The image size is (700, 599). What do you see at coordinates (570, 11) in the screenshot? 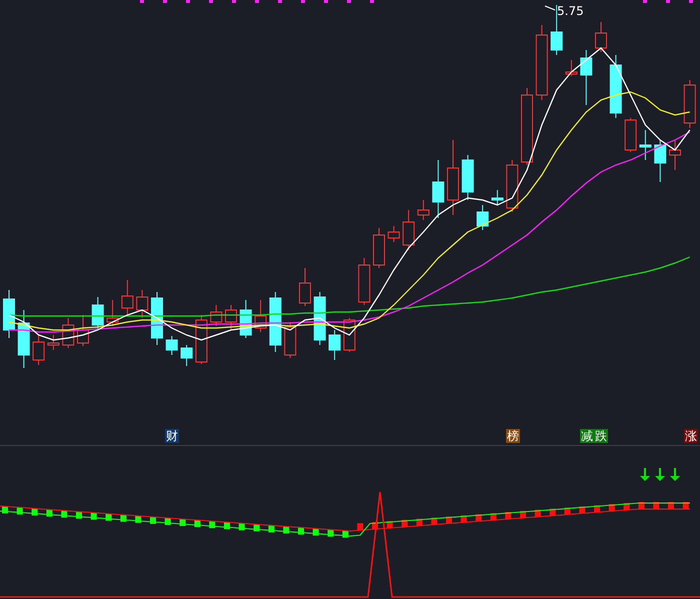
I see `high-price-label: 5.75` at bounding box center [570, 11].